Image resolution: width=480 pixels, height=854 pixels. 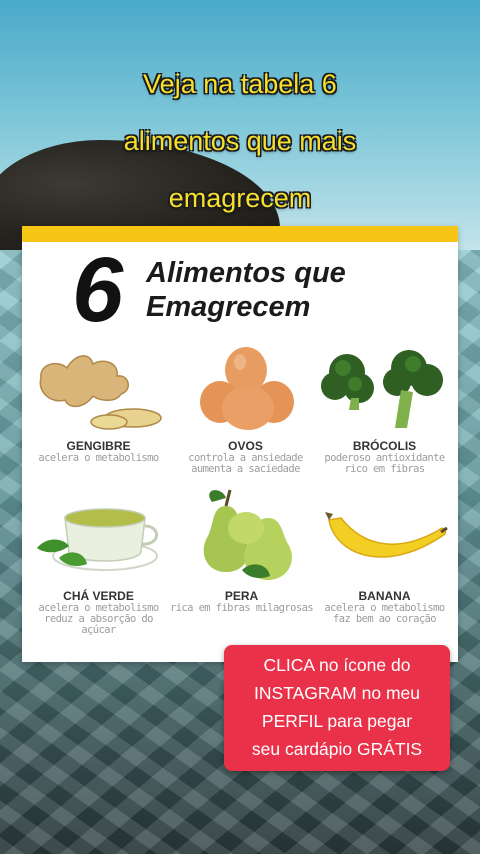 What do you see at coordinates (247, 534) in the screenshot?
I see `pear-icon` at bounding box center [247, 534].